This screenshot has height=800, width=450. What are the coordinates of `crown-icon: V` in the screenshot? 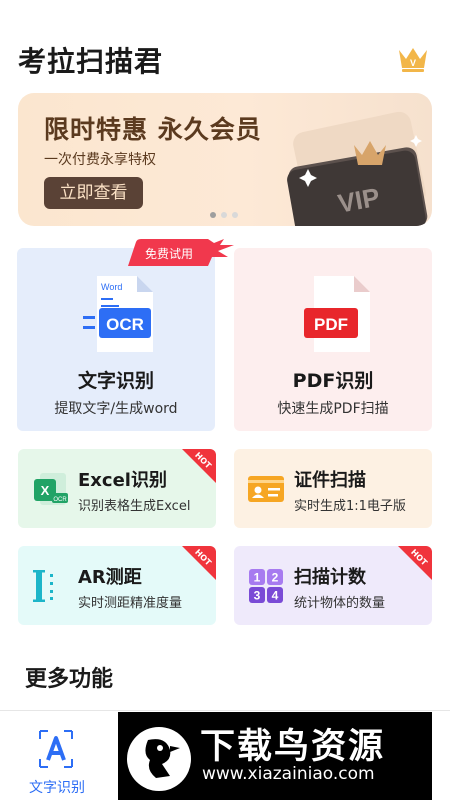 It's located at (413, 59).